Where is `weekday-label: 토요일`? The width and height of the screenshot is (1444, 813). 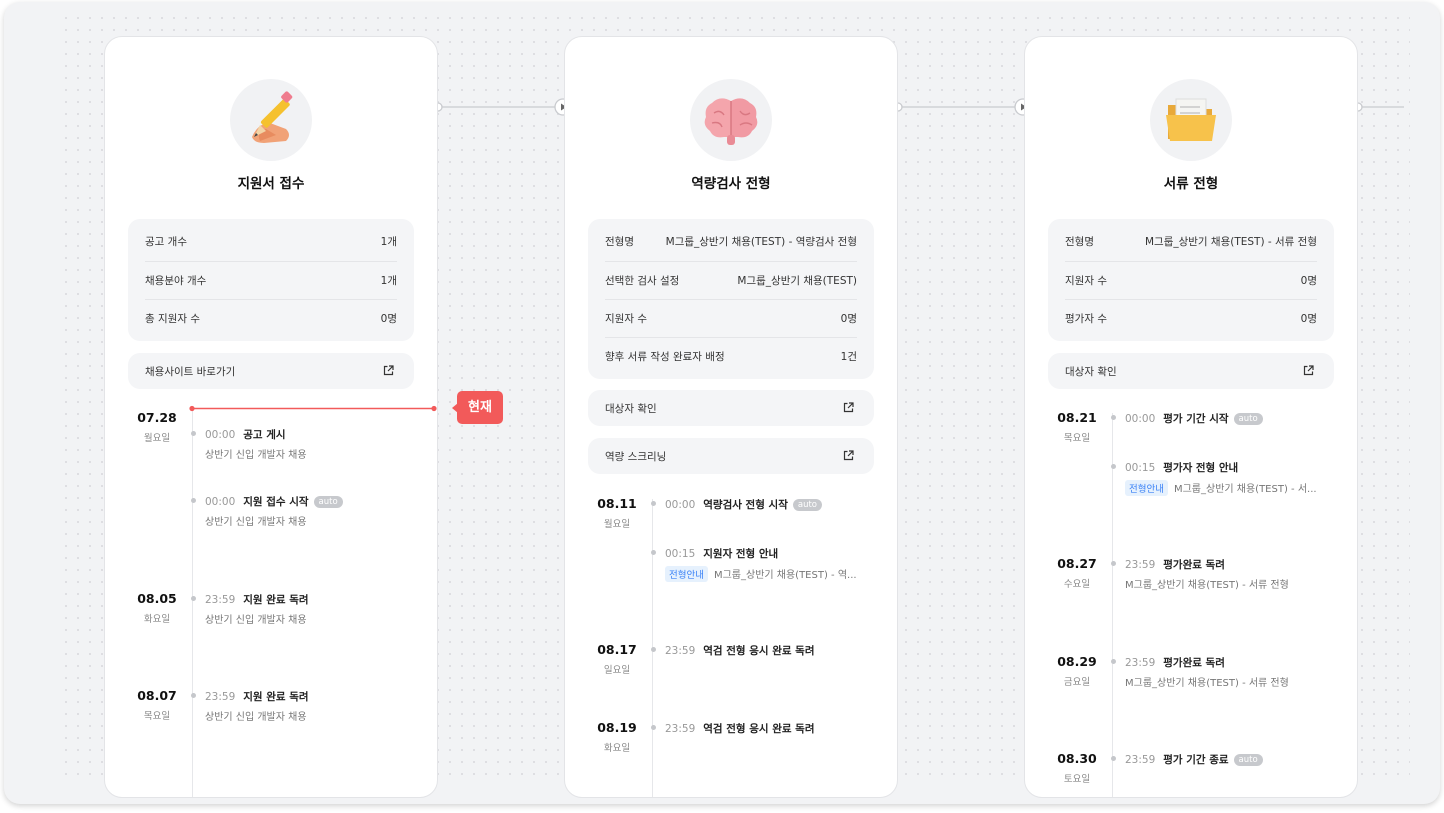 weekday-label: 토요일 is located at coordinates (1077, 779).